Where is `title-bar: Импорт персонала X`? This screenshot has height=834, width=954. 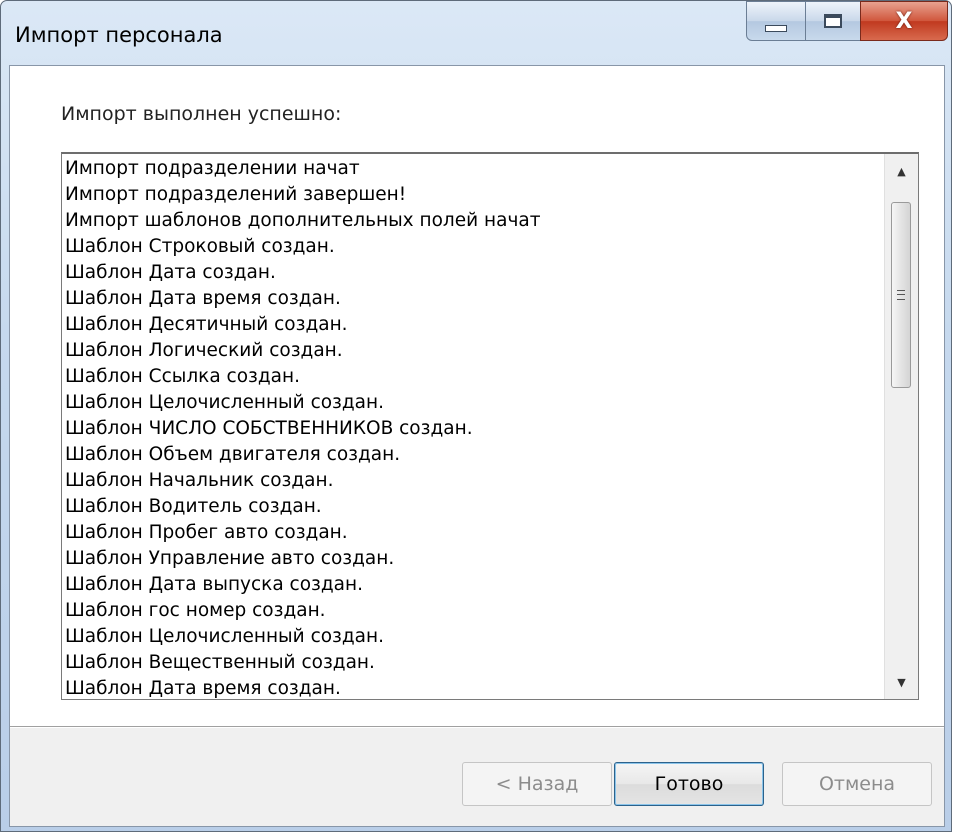 title-bar: Импорт персонала X is located at coordinates (476, 33).